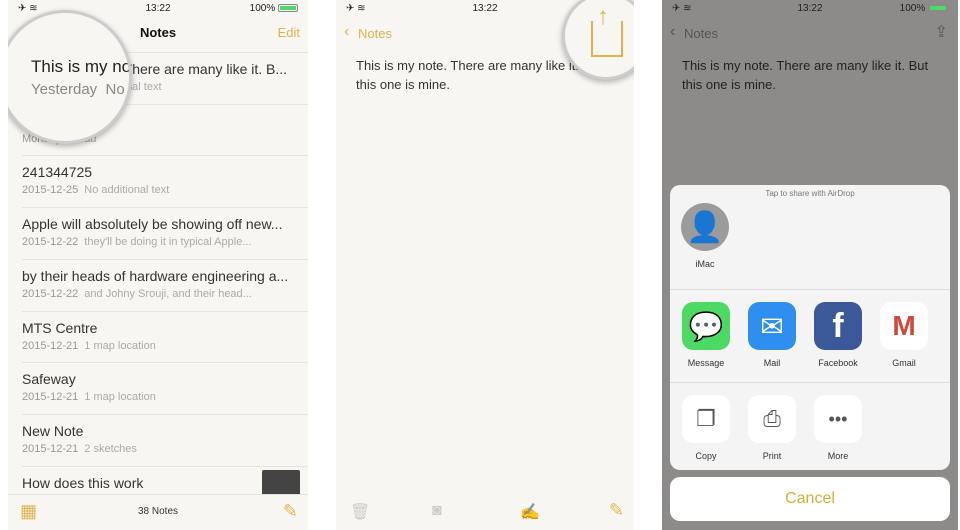 The width and height of the screenshot is (960, 530). Describe the element at coordinates (165, 439) in the screenshot. I see `note-list-item: New Note 2015-12-21 2 sketches` at that location.